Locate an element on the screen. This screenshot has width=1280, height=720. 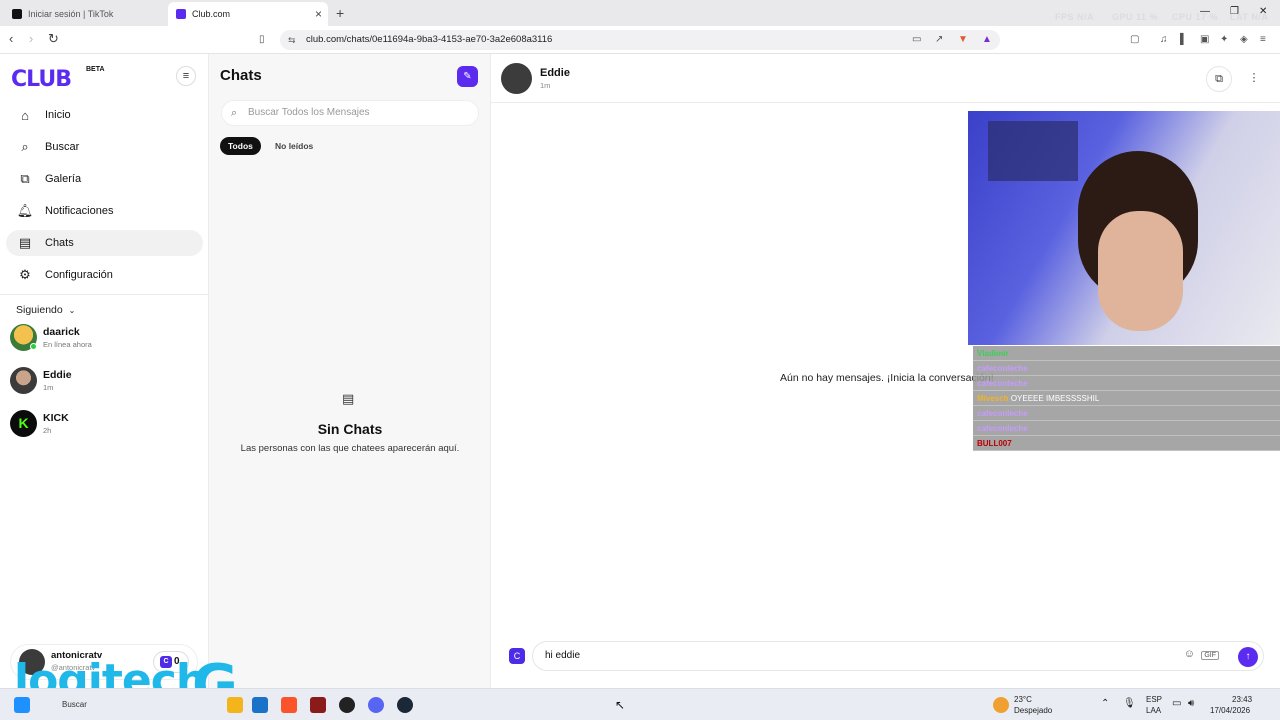
nav-item-inicio: ⌂ Inicio is located at coordinates (104, 115).